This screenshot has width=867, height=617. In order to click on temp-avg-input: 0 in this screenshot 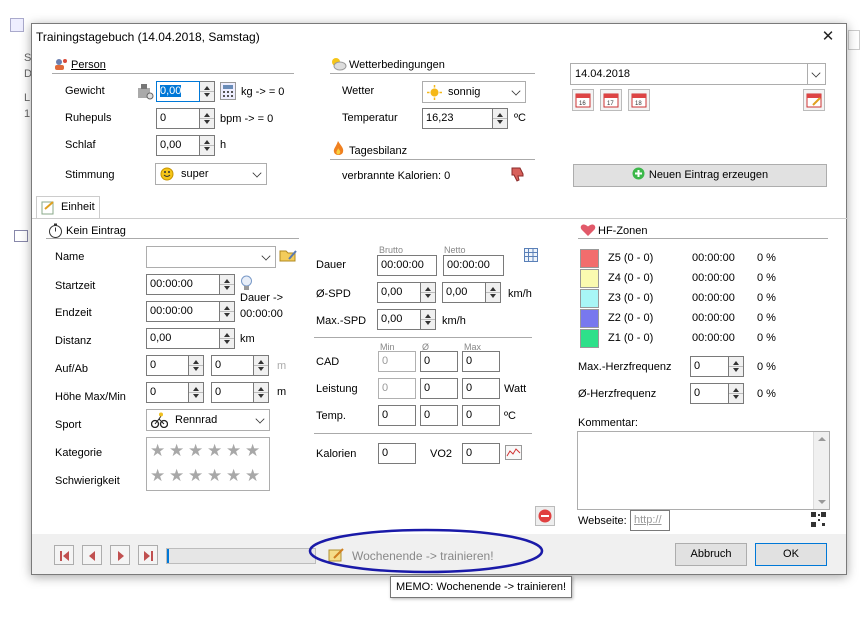, I will do `click(439, 415)`.